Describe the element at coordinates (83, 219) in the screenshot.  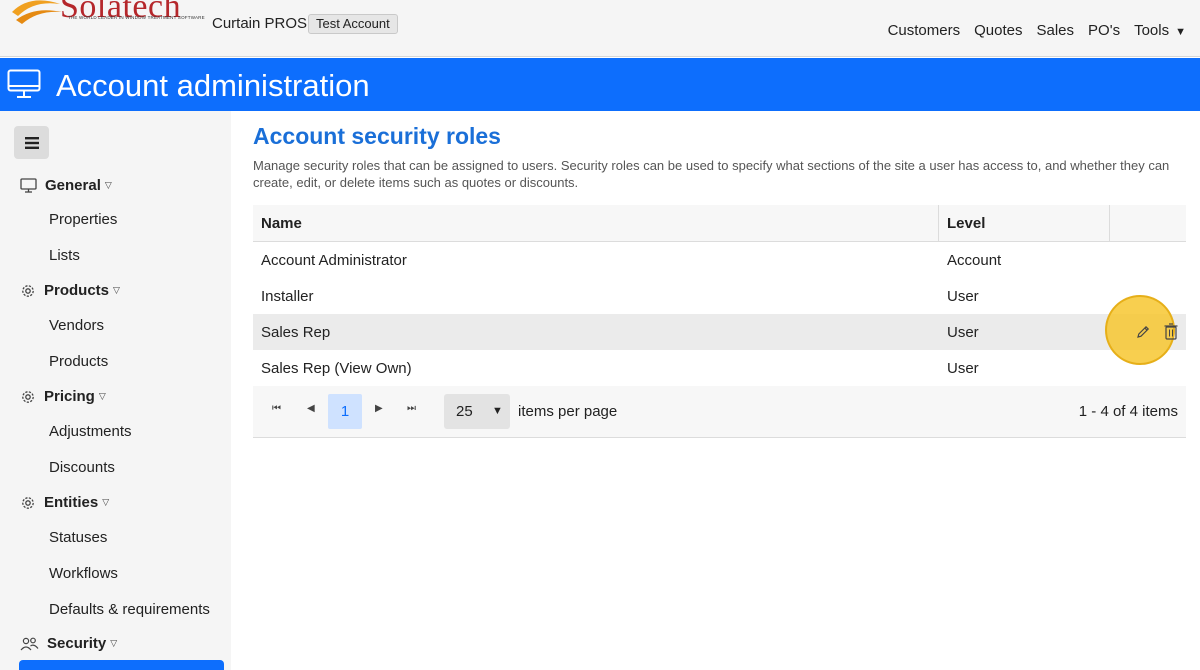
I see `sidebar-item-properties: Properties` at that location.